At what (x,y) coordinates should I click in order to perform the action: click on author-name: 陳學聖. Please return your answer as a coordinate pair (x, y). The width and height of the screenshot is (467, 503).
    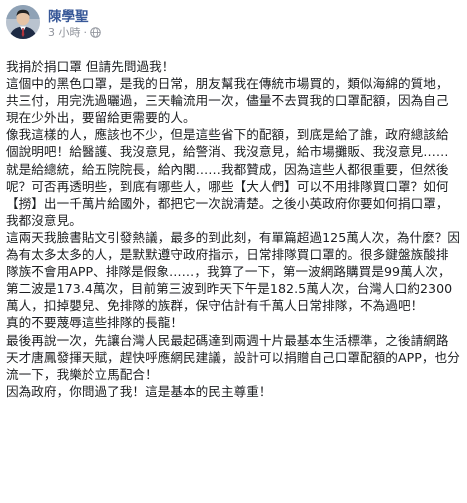
    Looking at the image, I should click on (68, 15).